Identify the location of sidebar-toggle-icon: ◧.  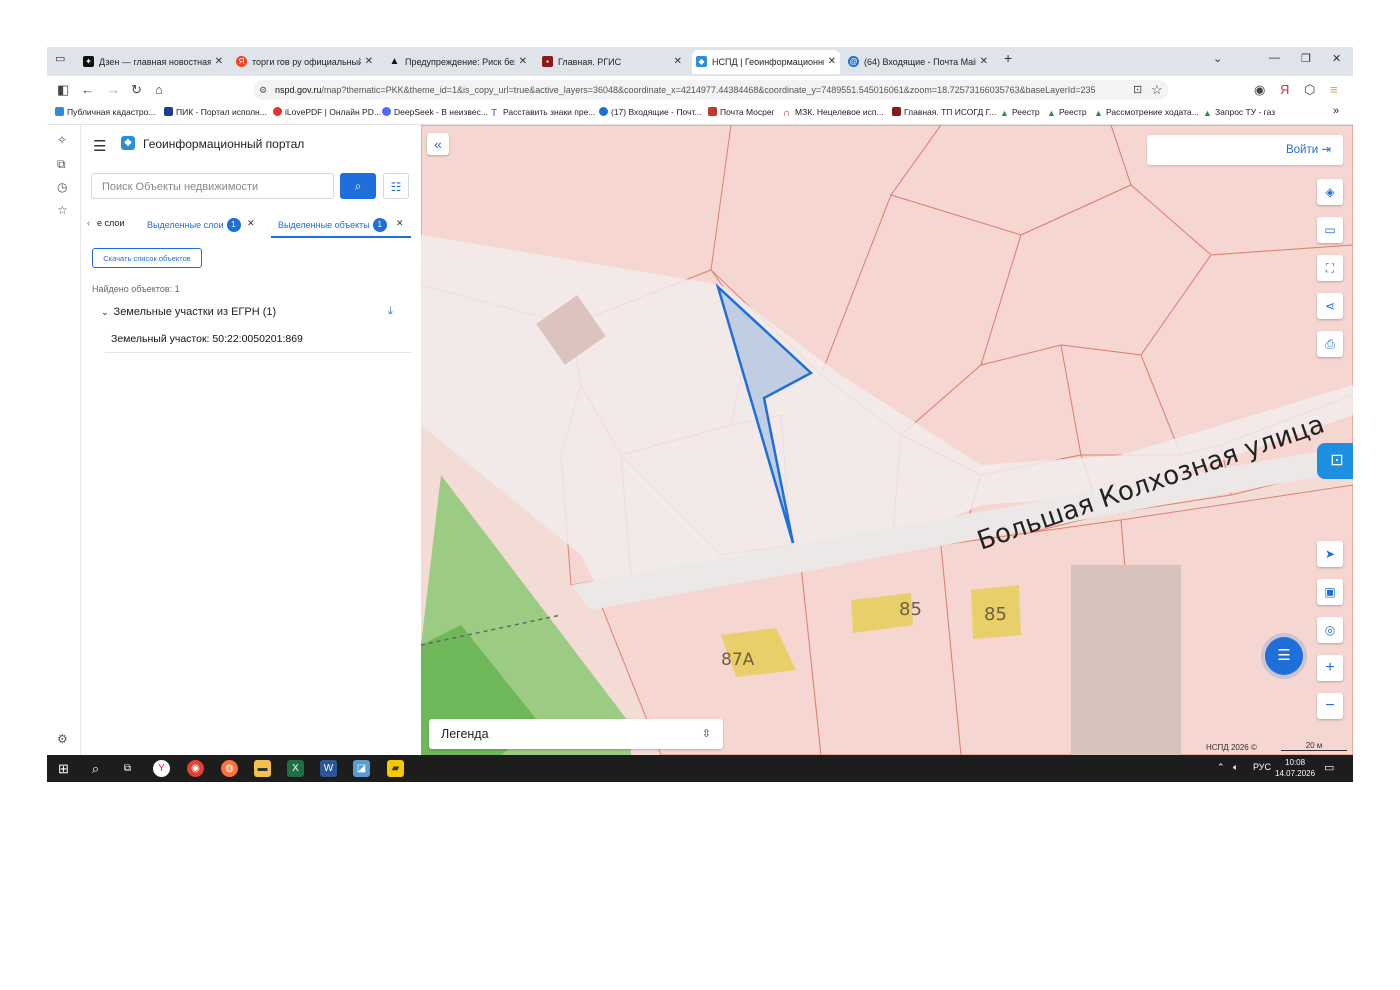
(63, 90).